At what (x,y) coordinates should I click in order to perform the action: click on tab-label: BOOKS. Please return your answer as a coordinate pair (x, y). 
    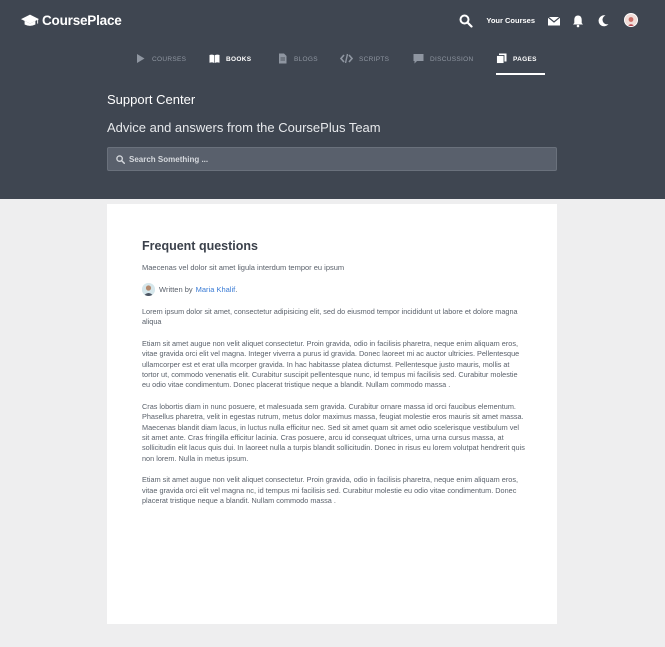
    Looking at the image, I should click on (239, 59).